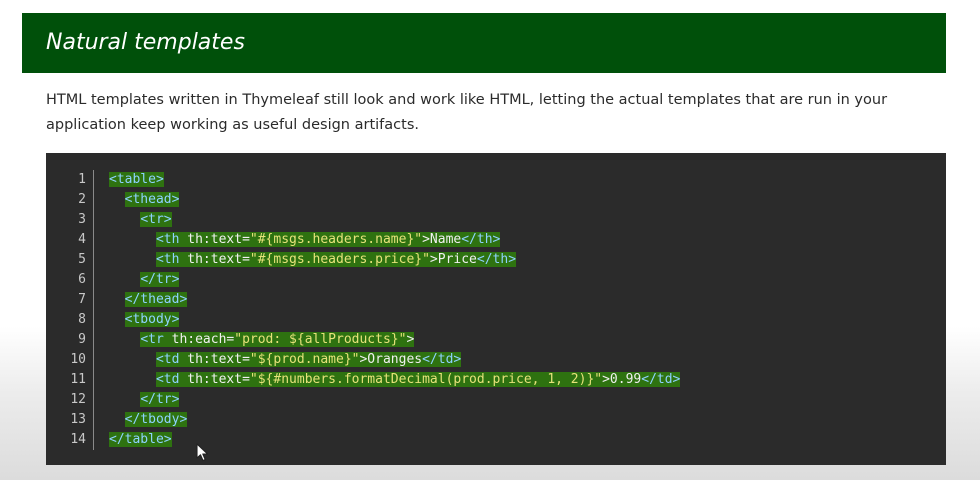  I want to click on code-token-str: "#{msgs.headers.name}", so click(336, 239).